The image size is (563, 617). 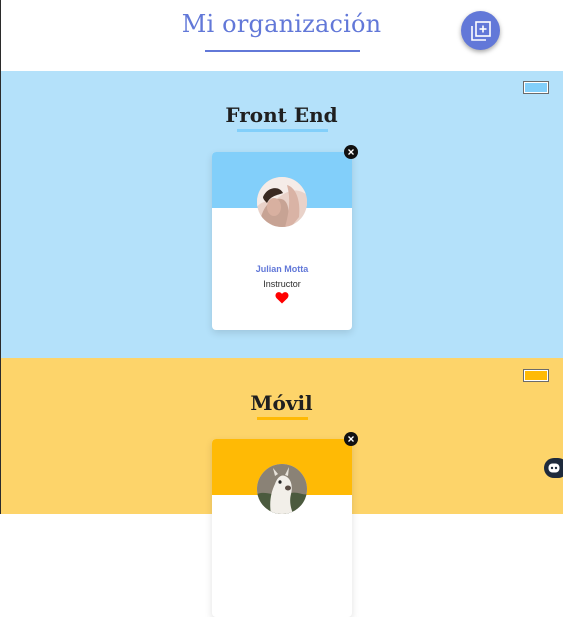 I want to click on team-title: Front End, so click(x=281, y=115).